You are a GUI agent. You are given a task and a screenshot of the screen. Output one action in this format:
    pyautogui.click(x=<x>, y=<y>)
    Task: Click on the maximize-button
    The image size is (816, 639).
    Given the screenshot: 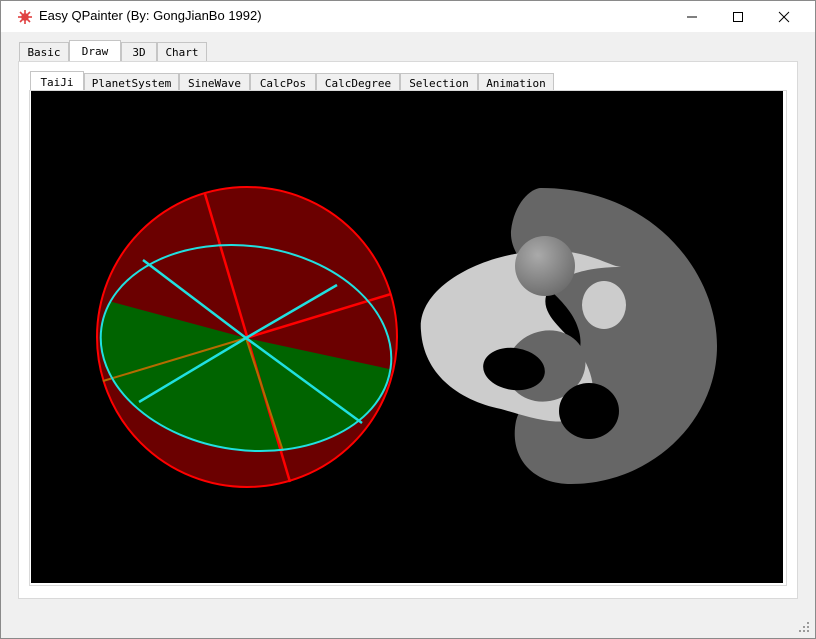 What is the action you would take?
    pyautogui.click(x=738, y=16)
    